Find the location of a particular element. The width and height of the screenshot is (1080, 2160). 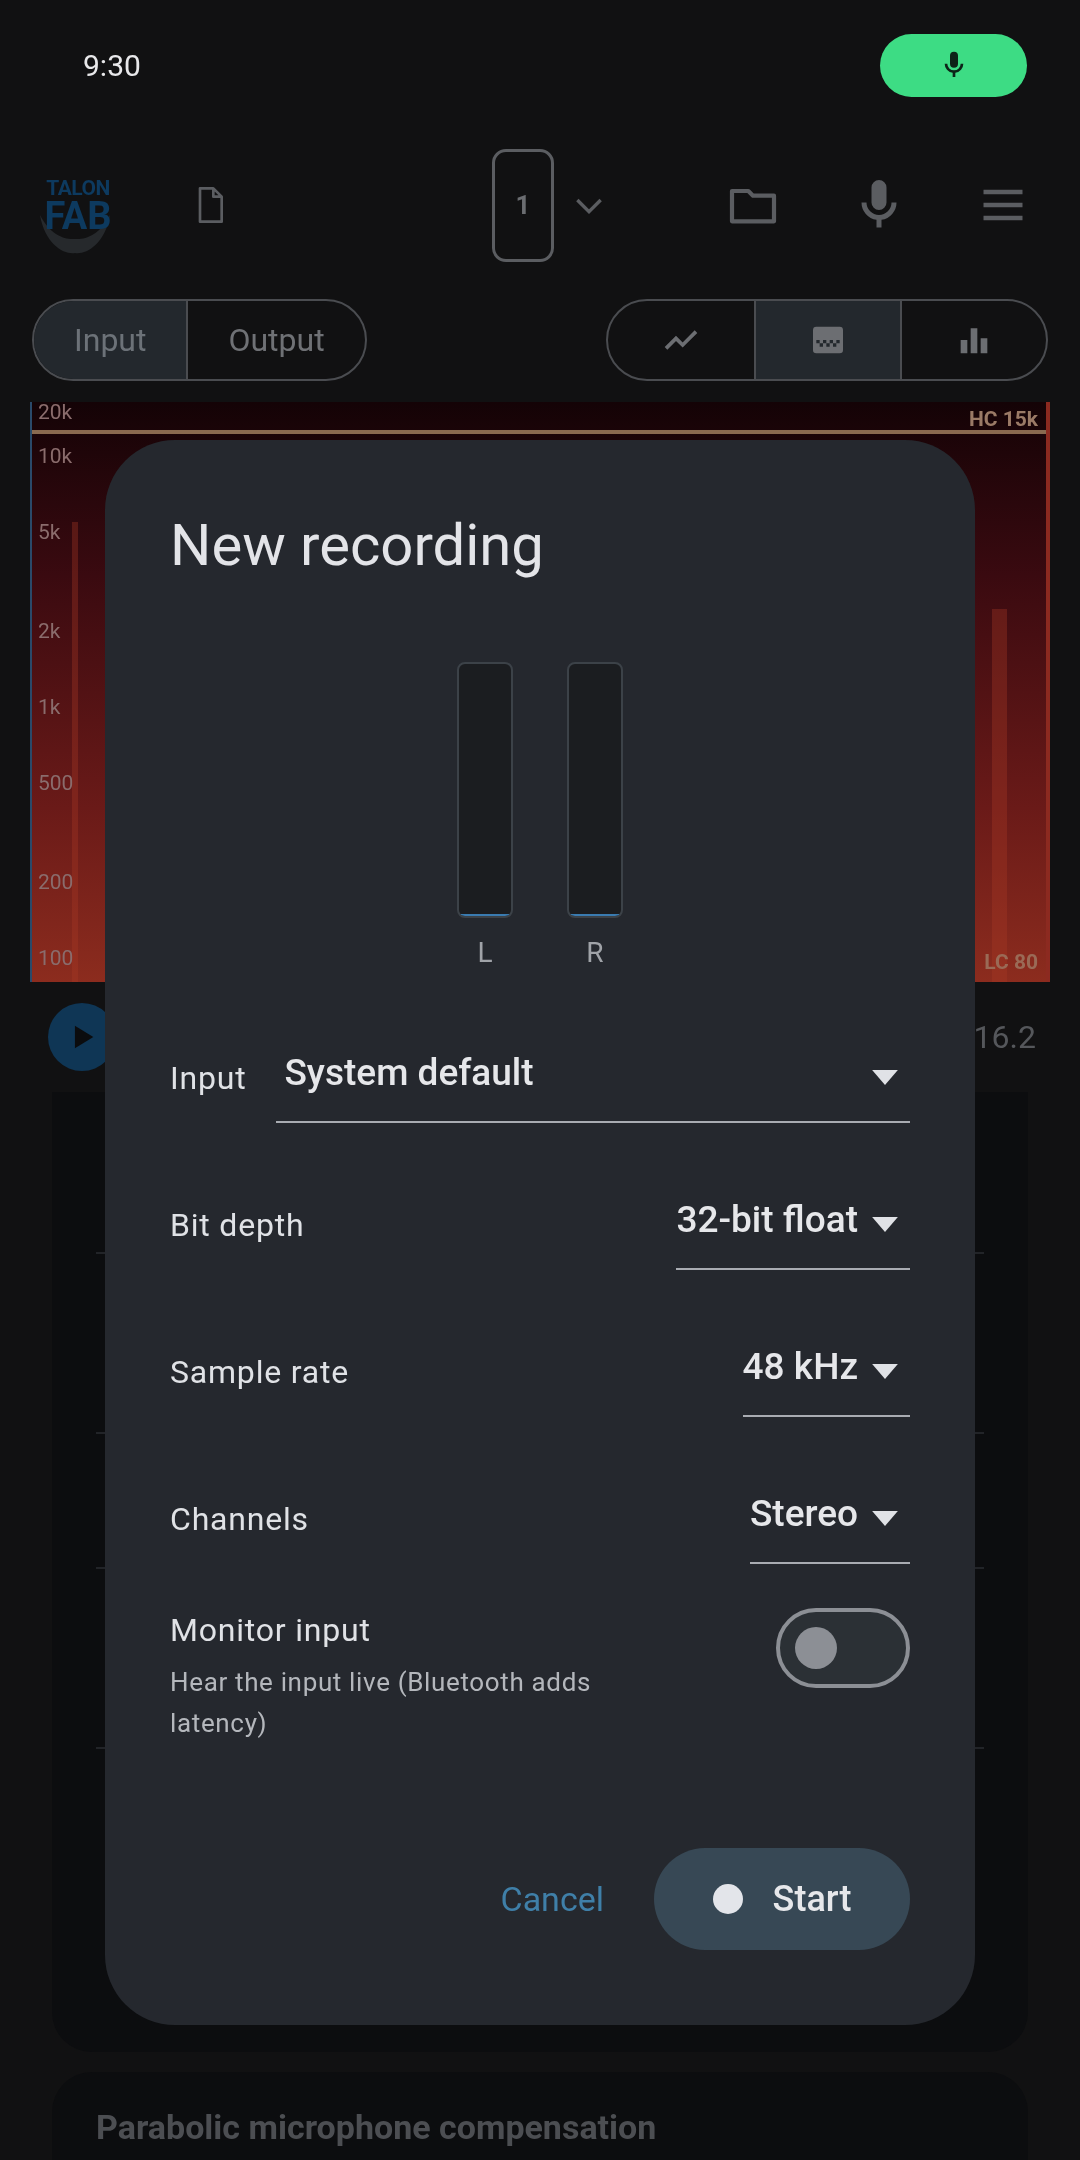

status-time: 9:30 is located at coordinates (112, 65).